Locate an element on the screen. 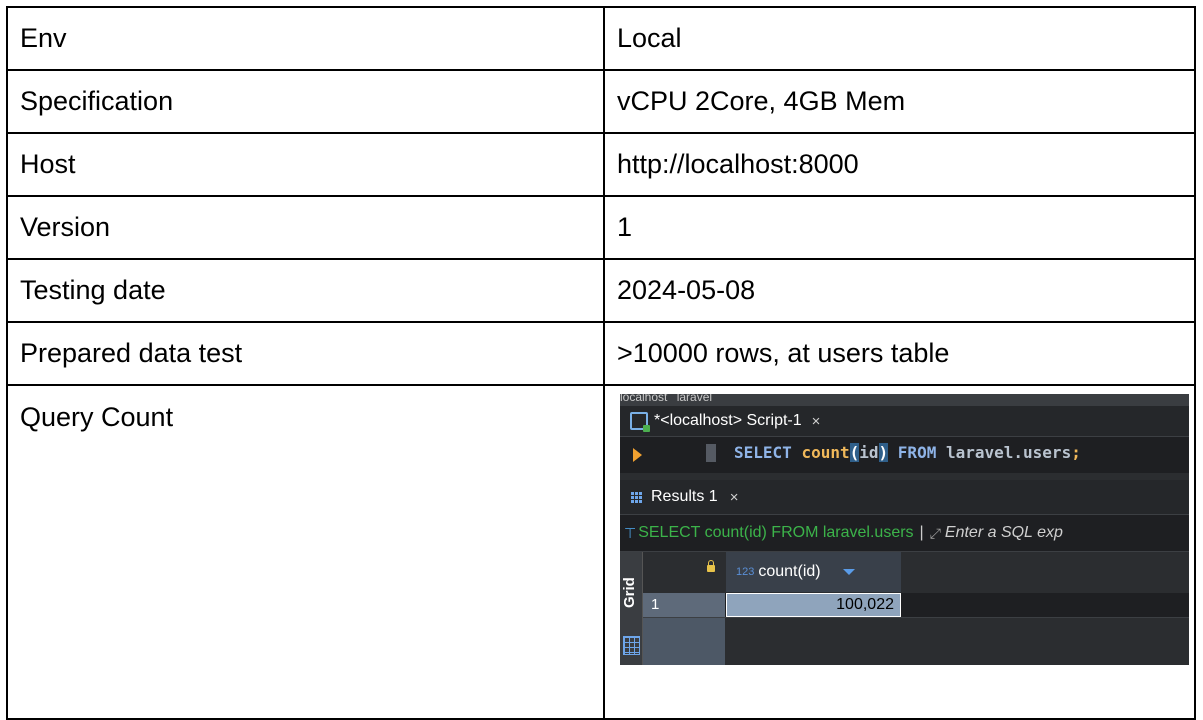 This screenshot has width=1203, height=720. table-row: Env Local is located at coordinates (601, 38).